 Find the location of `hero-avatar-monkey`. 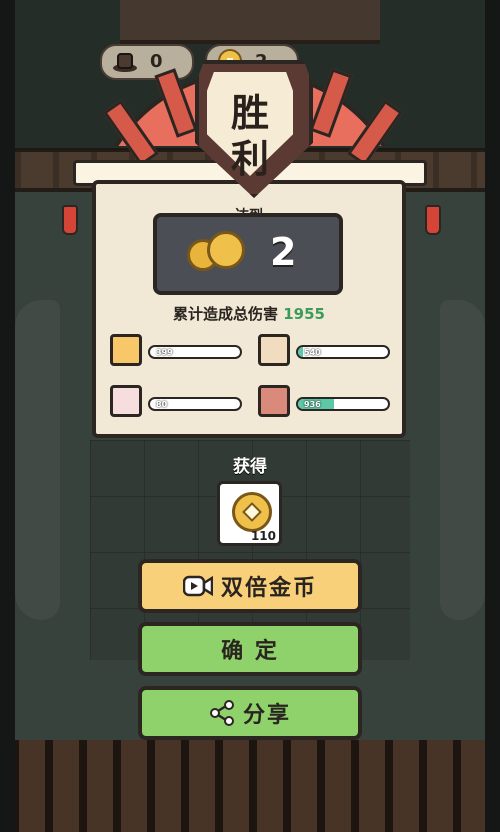

hero-avatar-monkey is located at coordinates (126, 350).